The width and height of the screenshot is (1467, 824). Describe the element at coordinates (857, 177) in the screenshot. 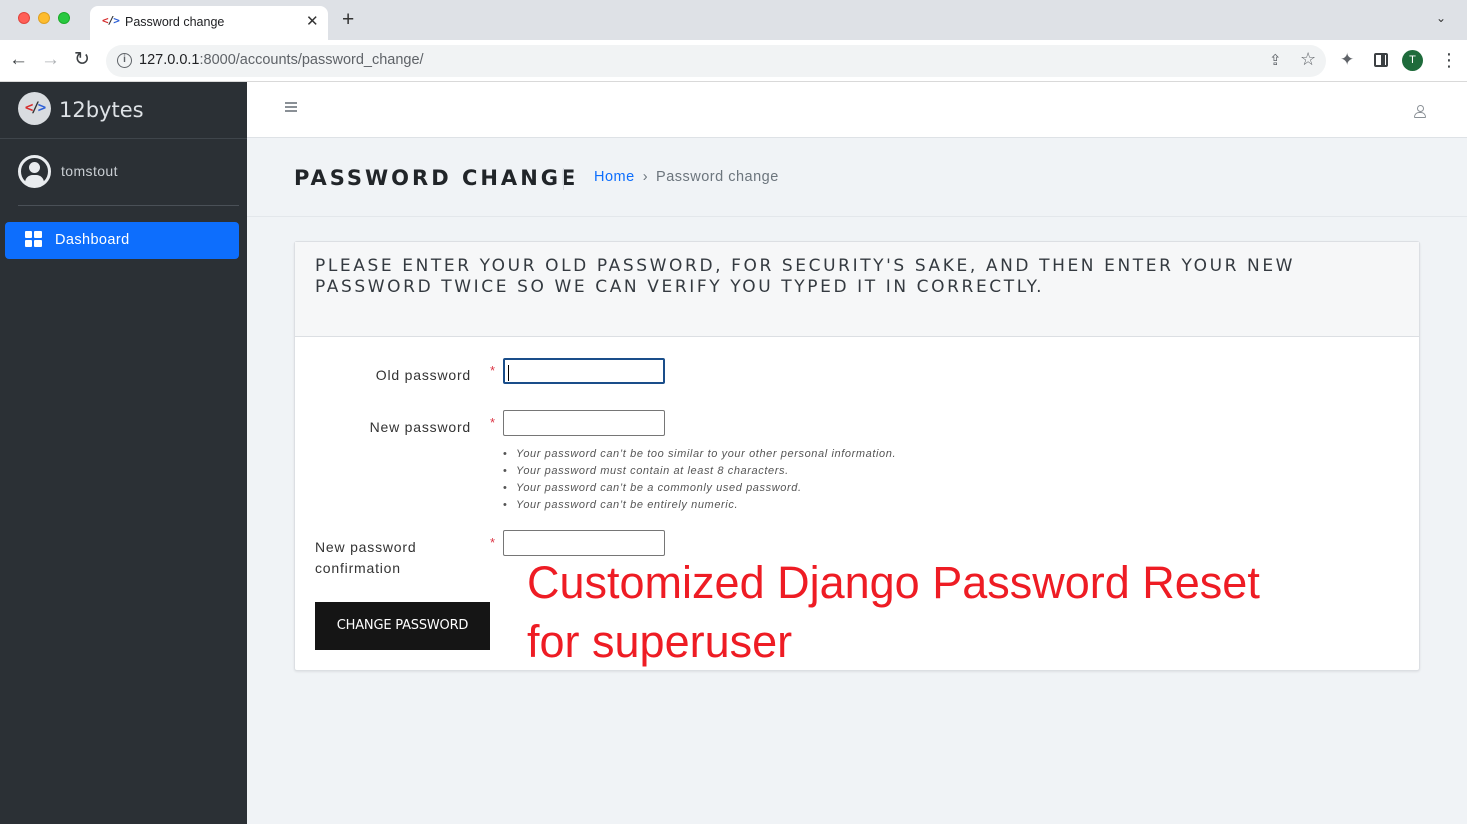

I see `page-header: PASSWORD CHANGE Home › Password change` at that location.